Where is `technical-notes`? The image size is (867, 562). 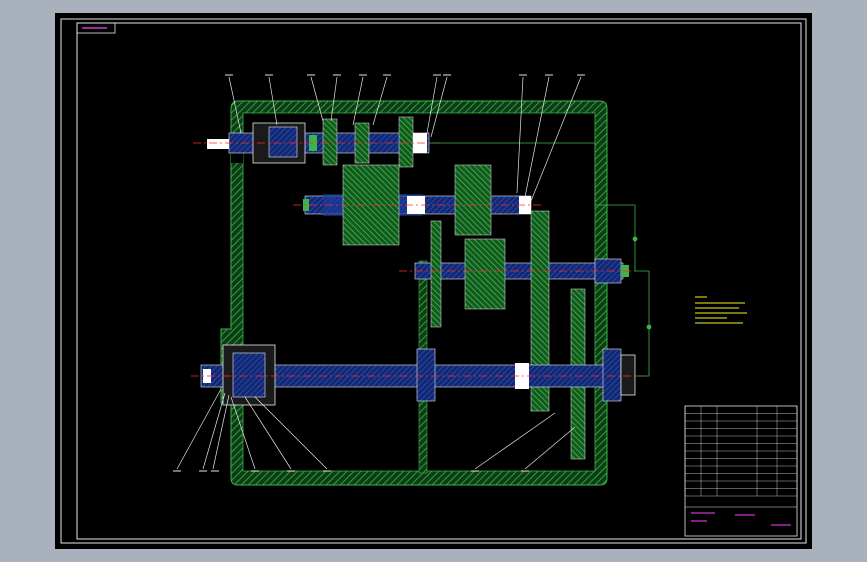
technical-notes is located at coordinates (721, 310).